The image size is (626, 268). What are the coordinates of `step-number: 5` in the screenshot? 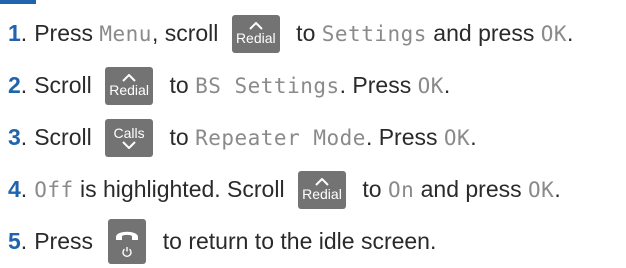 It's located at (14, 241).